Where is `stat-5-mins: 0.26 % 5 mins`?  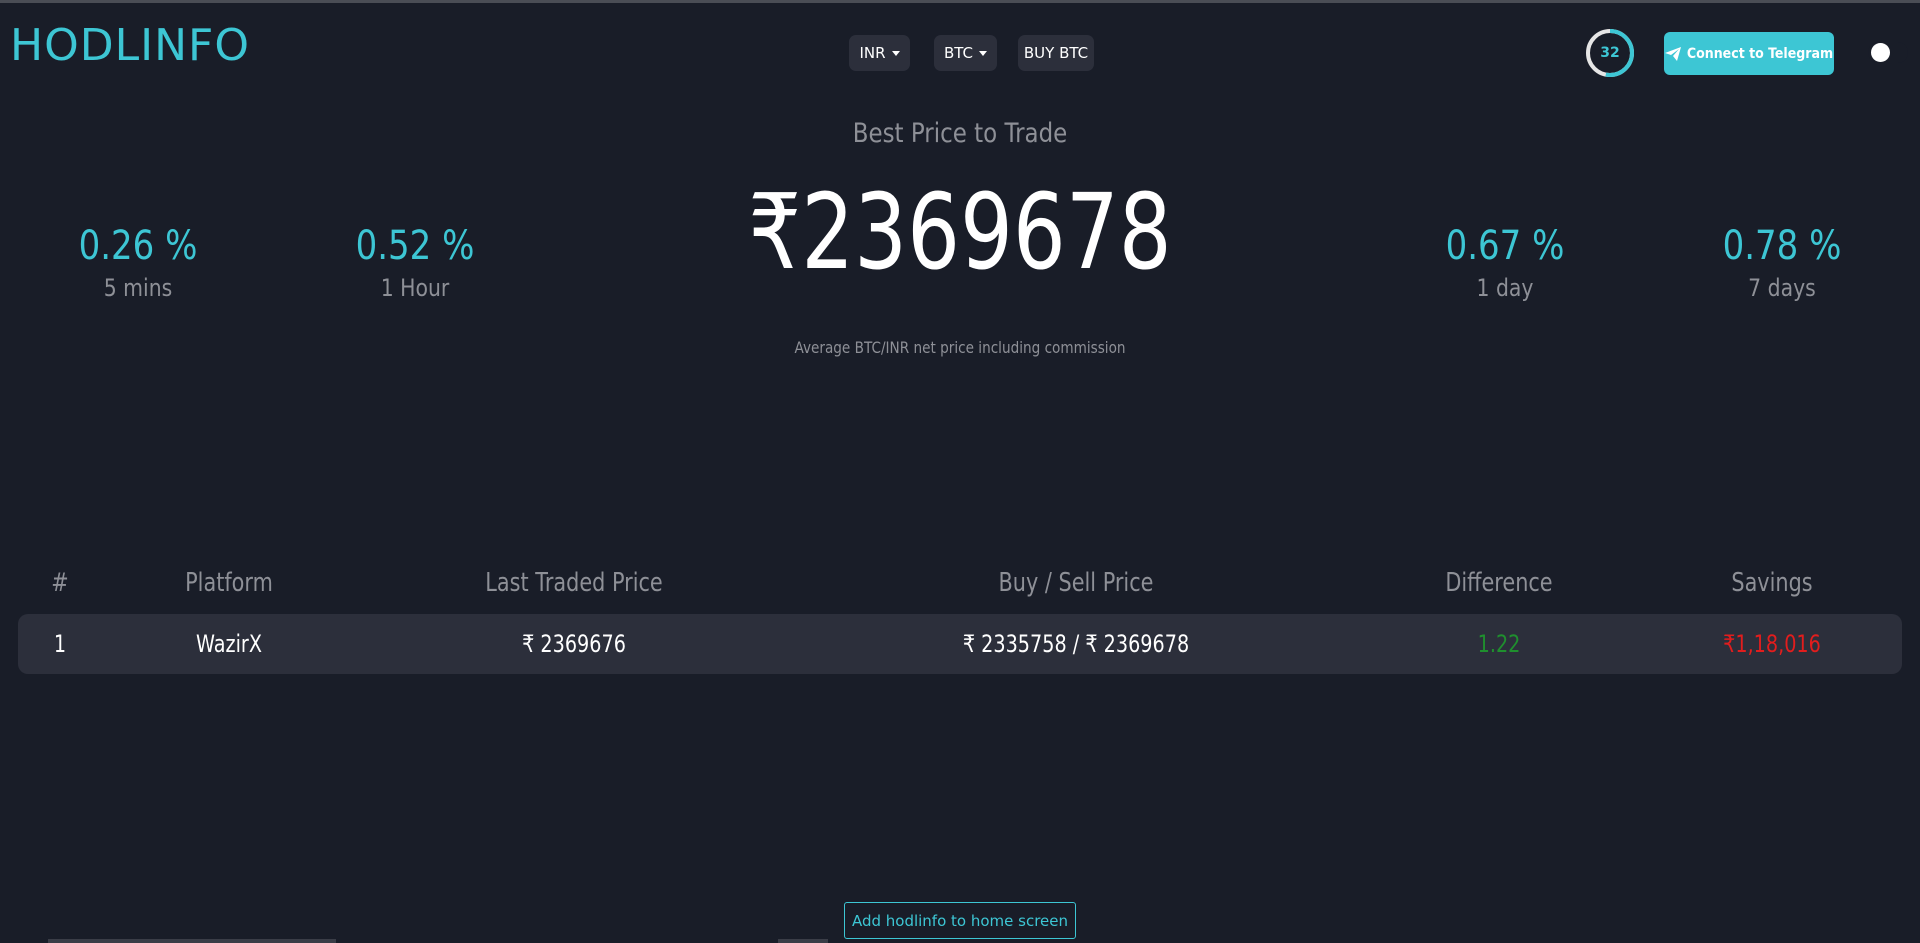 stat-5-mins: 0.26 % 5 mins is located at coordinates (138, 262).